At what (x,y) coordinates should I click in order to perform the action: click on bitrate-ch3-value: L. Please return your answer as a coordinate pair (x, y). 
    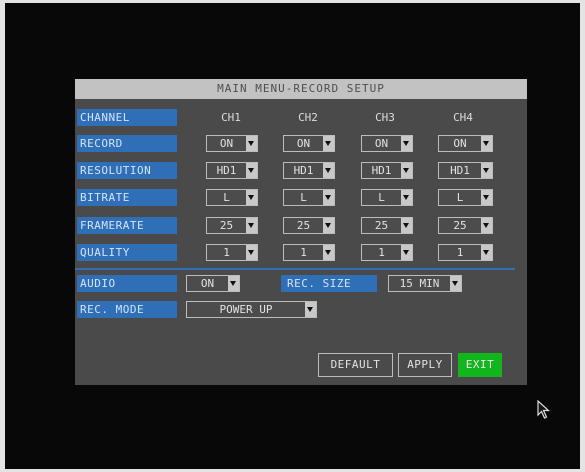
    Looking at the image, I should click on (381, 197).